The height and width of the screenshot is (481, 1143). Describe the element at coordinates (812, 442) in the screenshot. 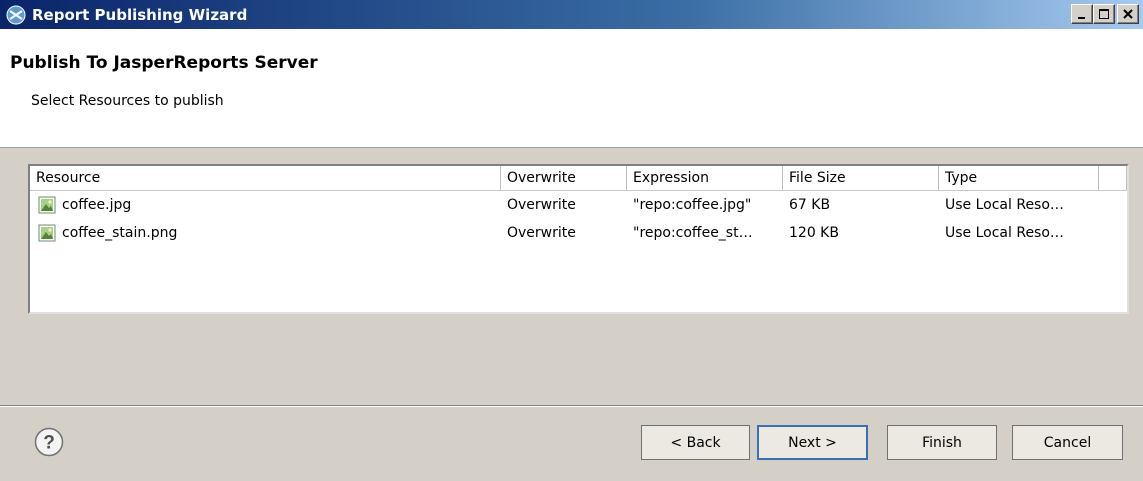

I see `next-button: Next >` at that location.